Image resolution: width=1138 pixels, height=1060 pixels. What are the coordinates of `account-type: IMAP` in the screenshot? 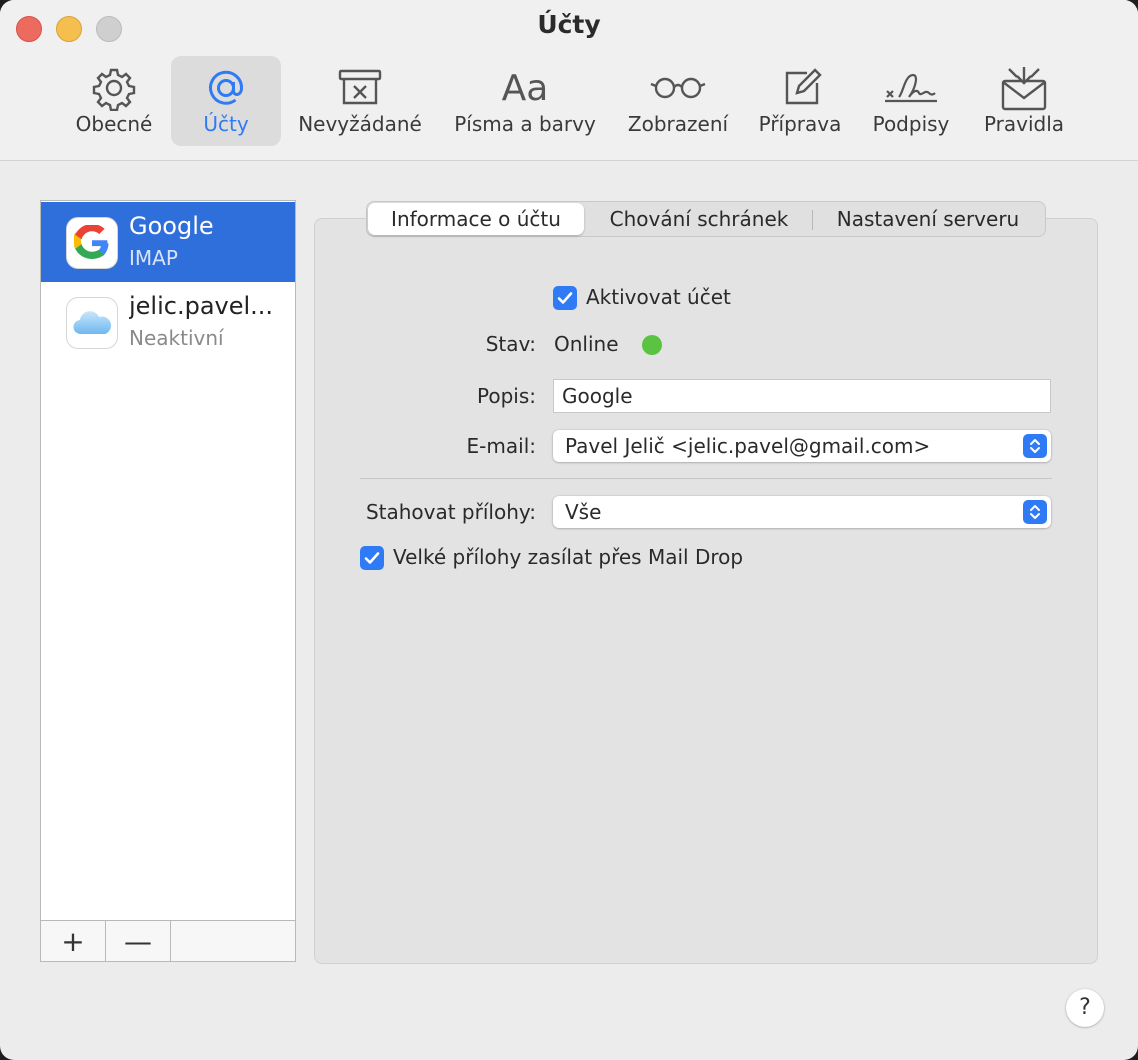 It's located at (153, 258).